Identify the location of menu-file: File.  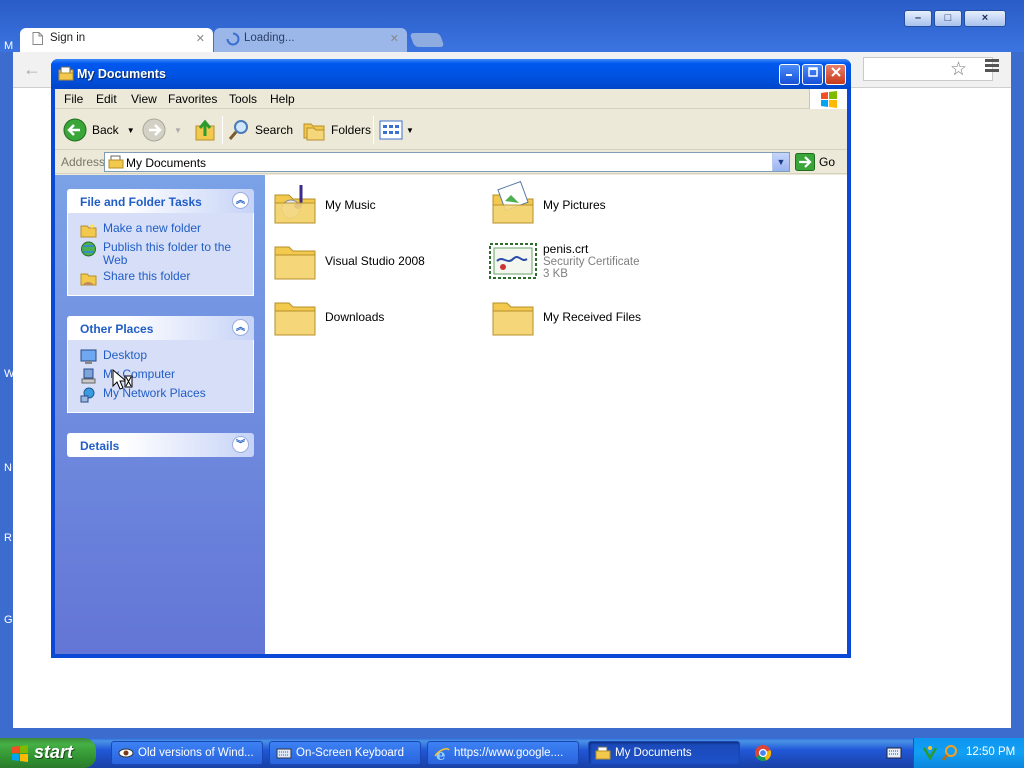
(73, 99).